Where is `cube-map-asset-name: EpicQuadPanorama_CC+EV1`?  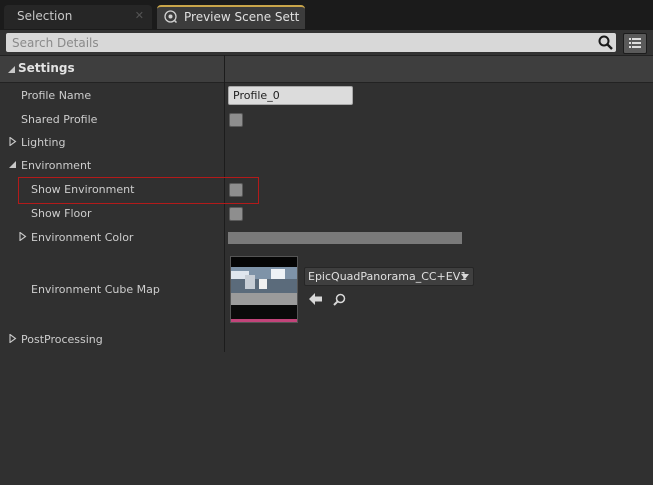
cube-map-asset-name: EpicQuadPanorama_CC+EV1 is located at coordinates (388, 276).